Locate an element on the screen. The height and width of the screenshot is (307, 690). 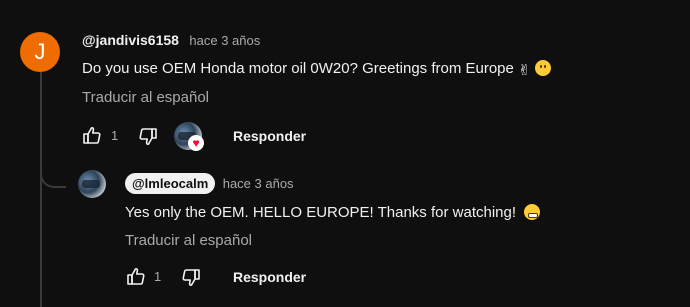
like-button is located at coordinates (92, 136).